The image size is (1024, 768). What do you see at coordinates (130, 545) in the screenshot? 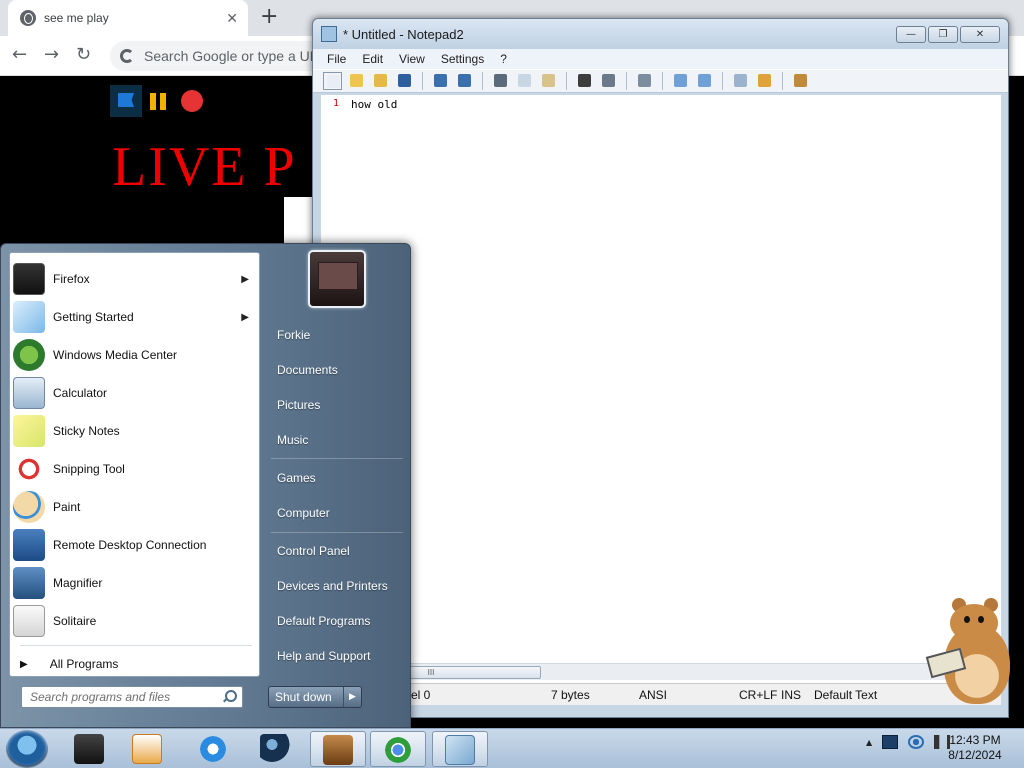
I see `program-label: Remote Desktop Connection` at bounding box center [130, 545].